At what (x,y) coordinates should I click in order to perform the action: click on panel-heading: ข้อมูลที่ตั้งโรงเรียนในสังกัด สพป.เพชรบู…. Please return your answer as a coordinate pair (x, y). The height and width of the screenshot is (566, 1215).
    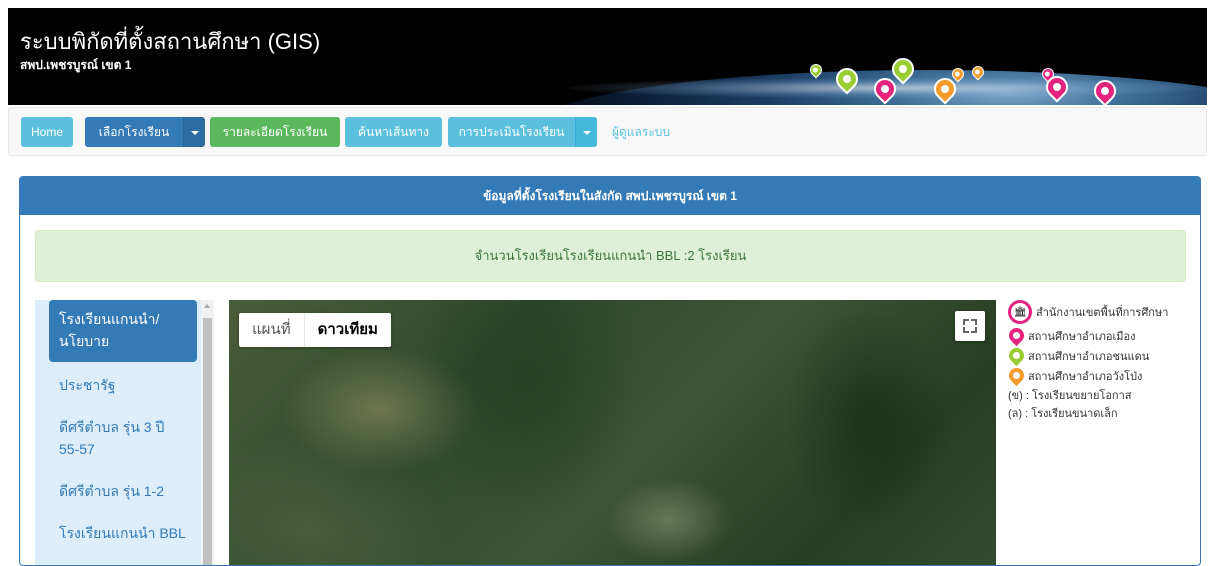
    Looking at the image, I should click on (610, 196).